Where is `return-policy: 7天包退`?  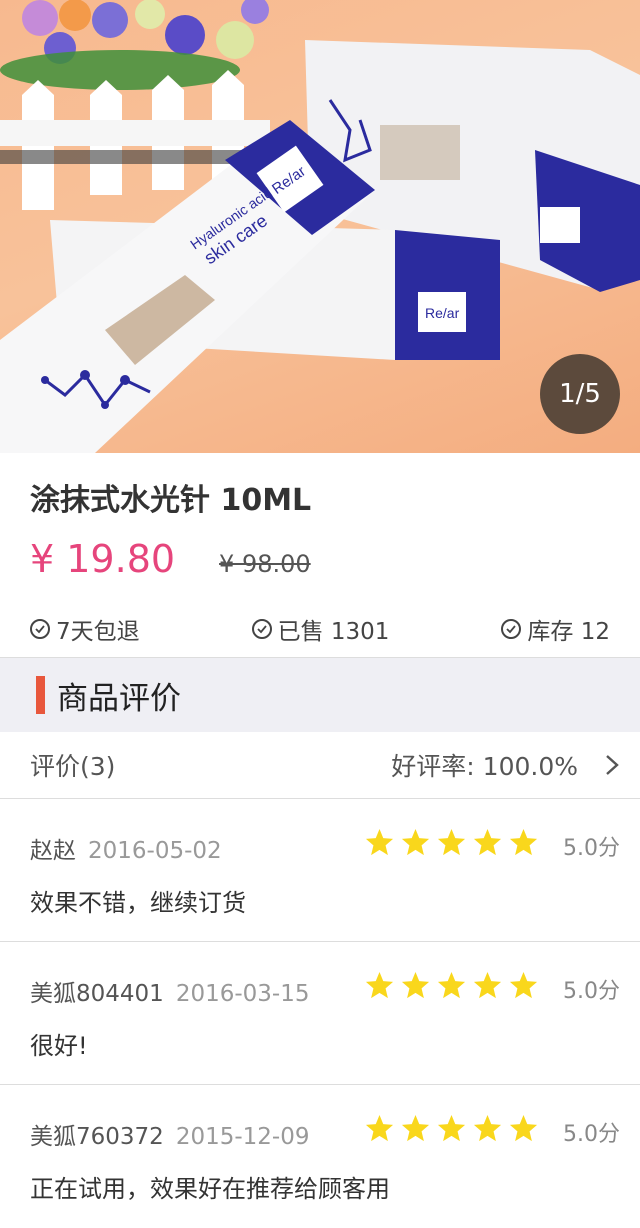
return-policy: 7天包退 is located at coordinates (85, 629).